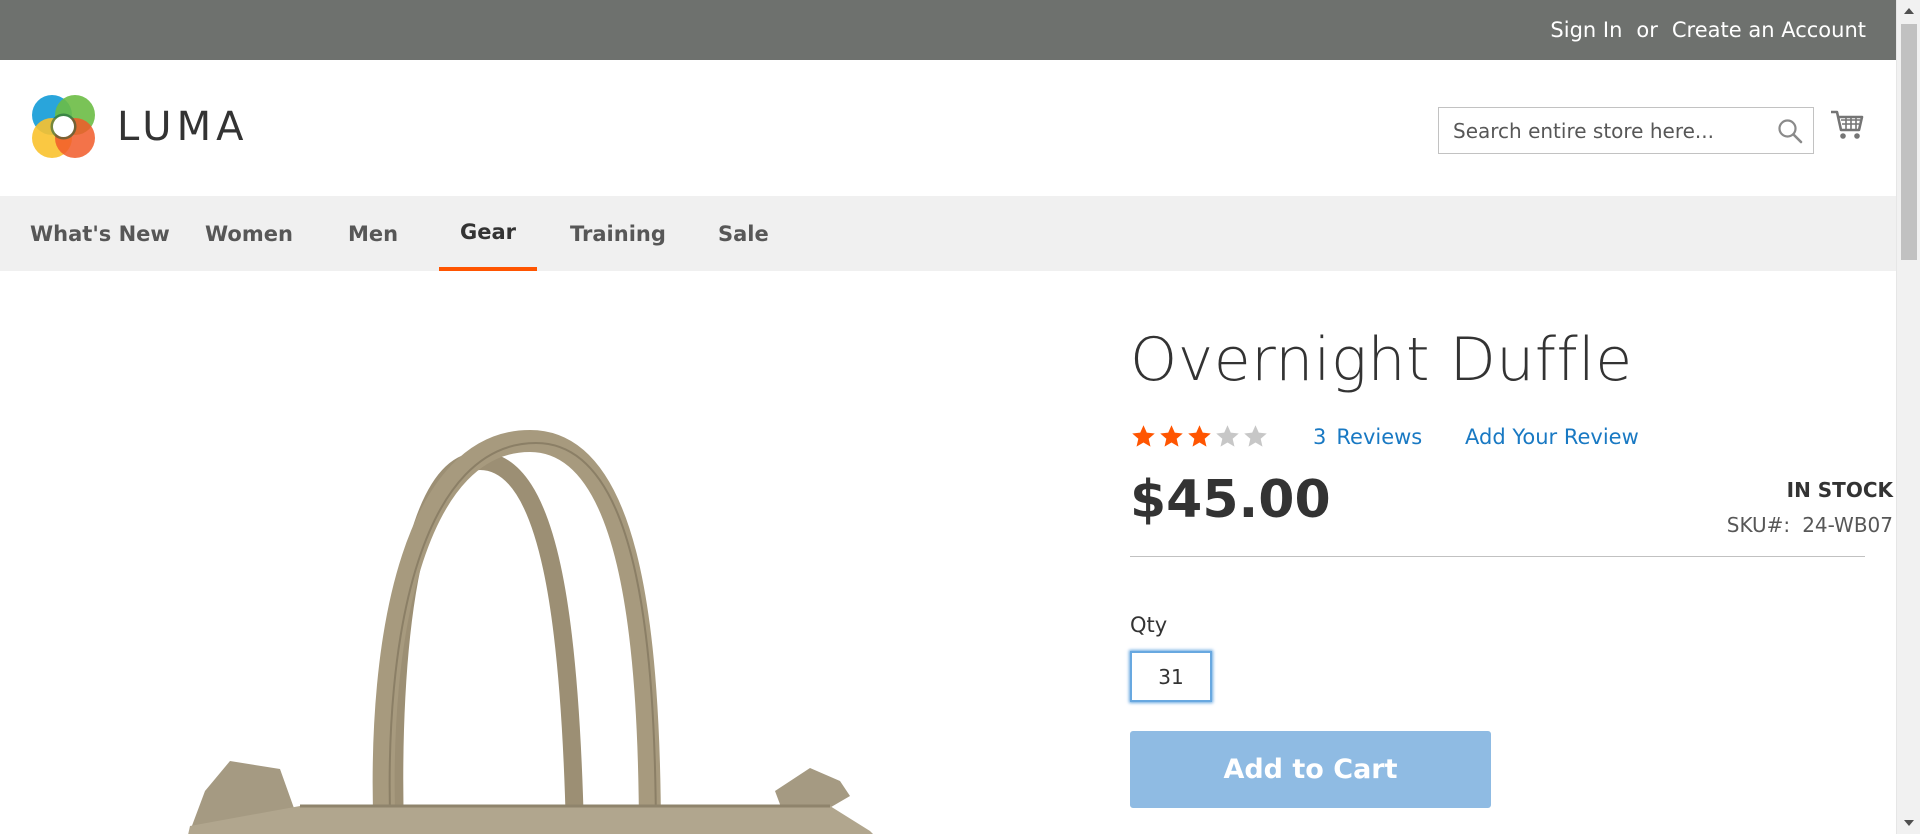 The height and width of the screenshot is (834, 1920). What do you see at coordinates (1908, 11) in the screenshot?
I see `scroll-up-arrow-icon` at bounding box center [1908, 11].